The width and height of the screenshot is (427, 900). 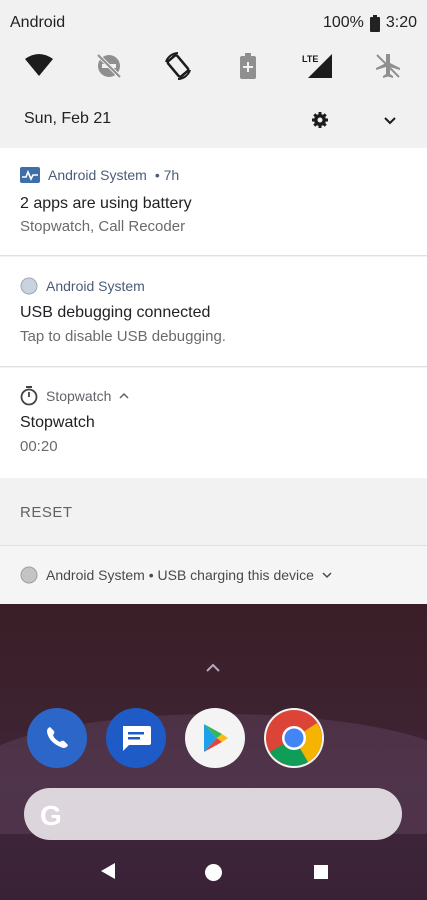 I want to click on notification-actions: RESET, so click(x=213, y=512).